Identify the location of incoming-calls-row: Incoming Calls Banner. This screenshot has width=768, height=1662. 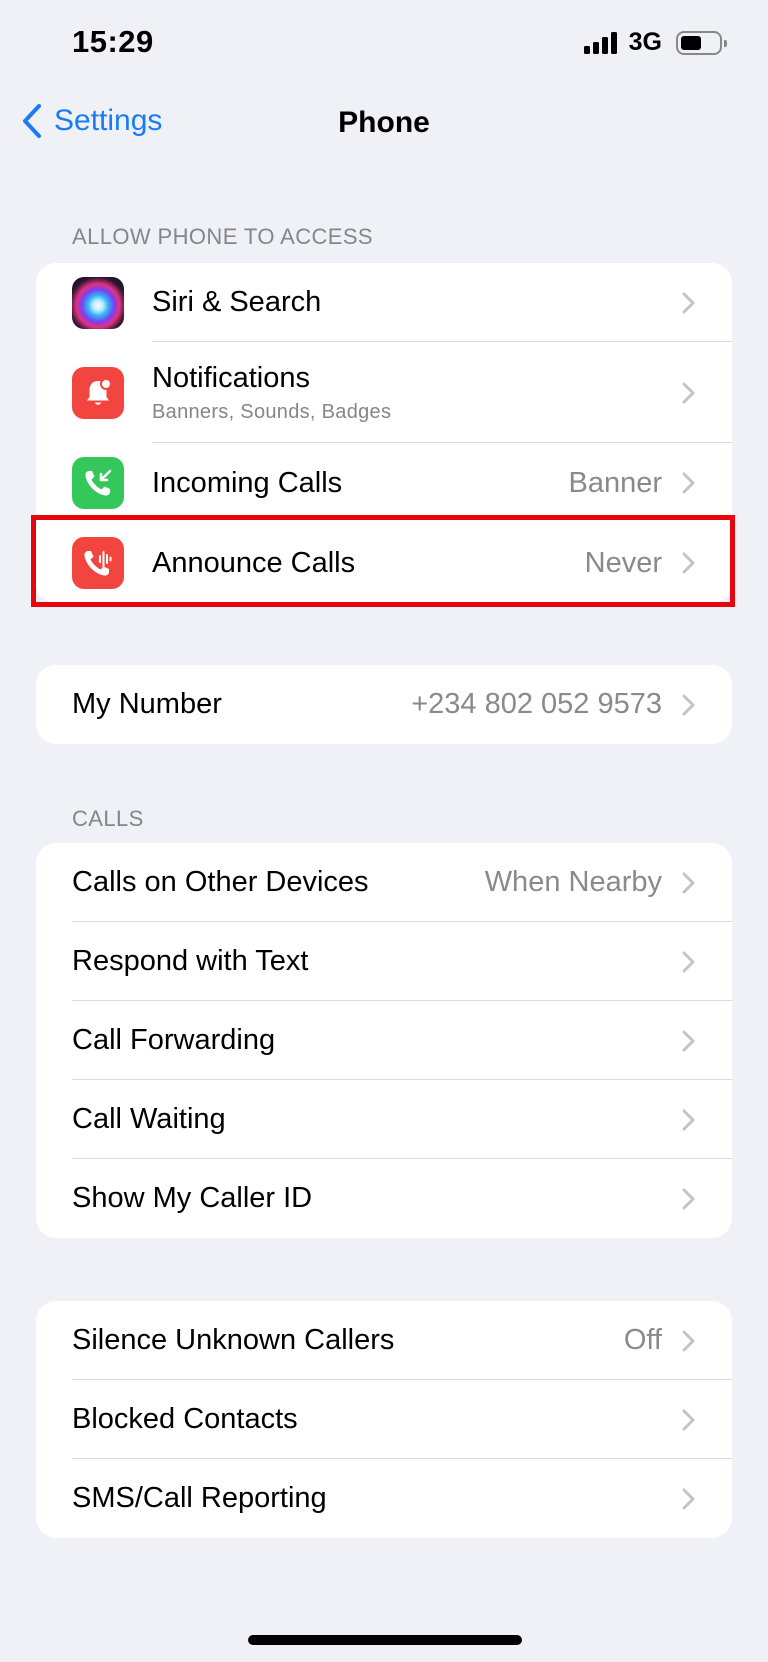
(384, 483).